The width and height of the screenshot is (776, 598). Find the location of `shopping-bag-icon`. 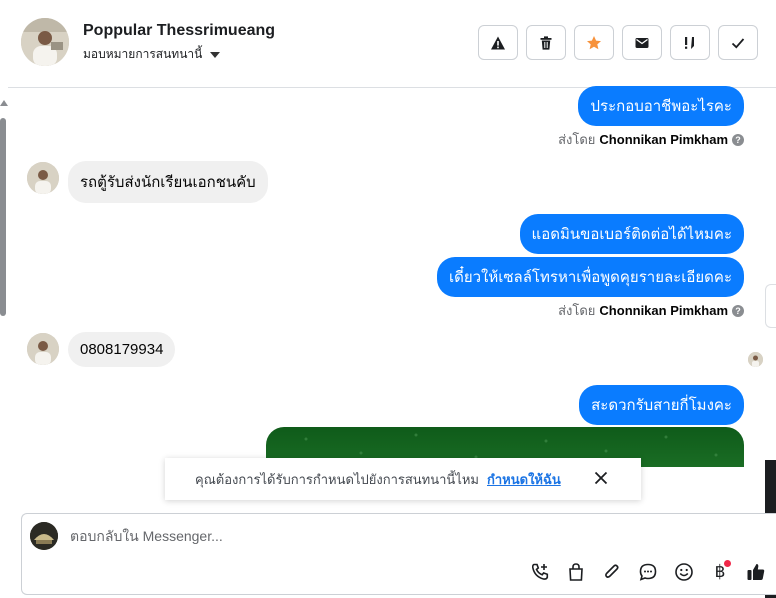

shopping-bag-icon is located at coordinates (576, 572).